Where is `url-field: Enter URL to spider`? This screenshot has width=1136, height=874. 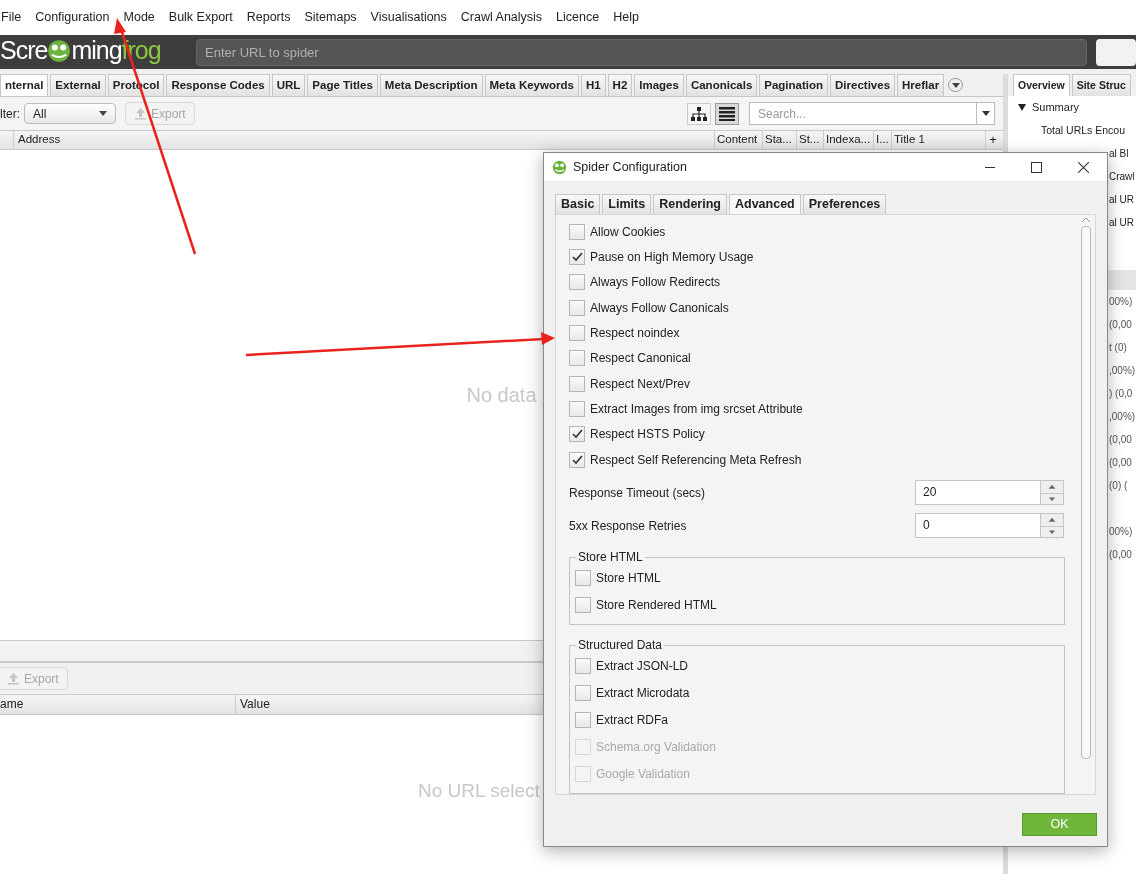
url-field: Enter URL to spider is located at coordinates (642, 52).